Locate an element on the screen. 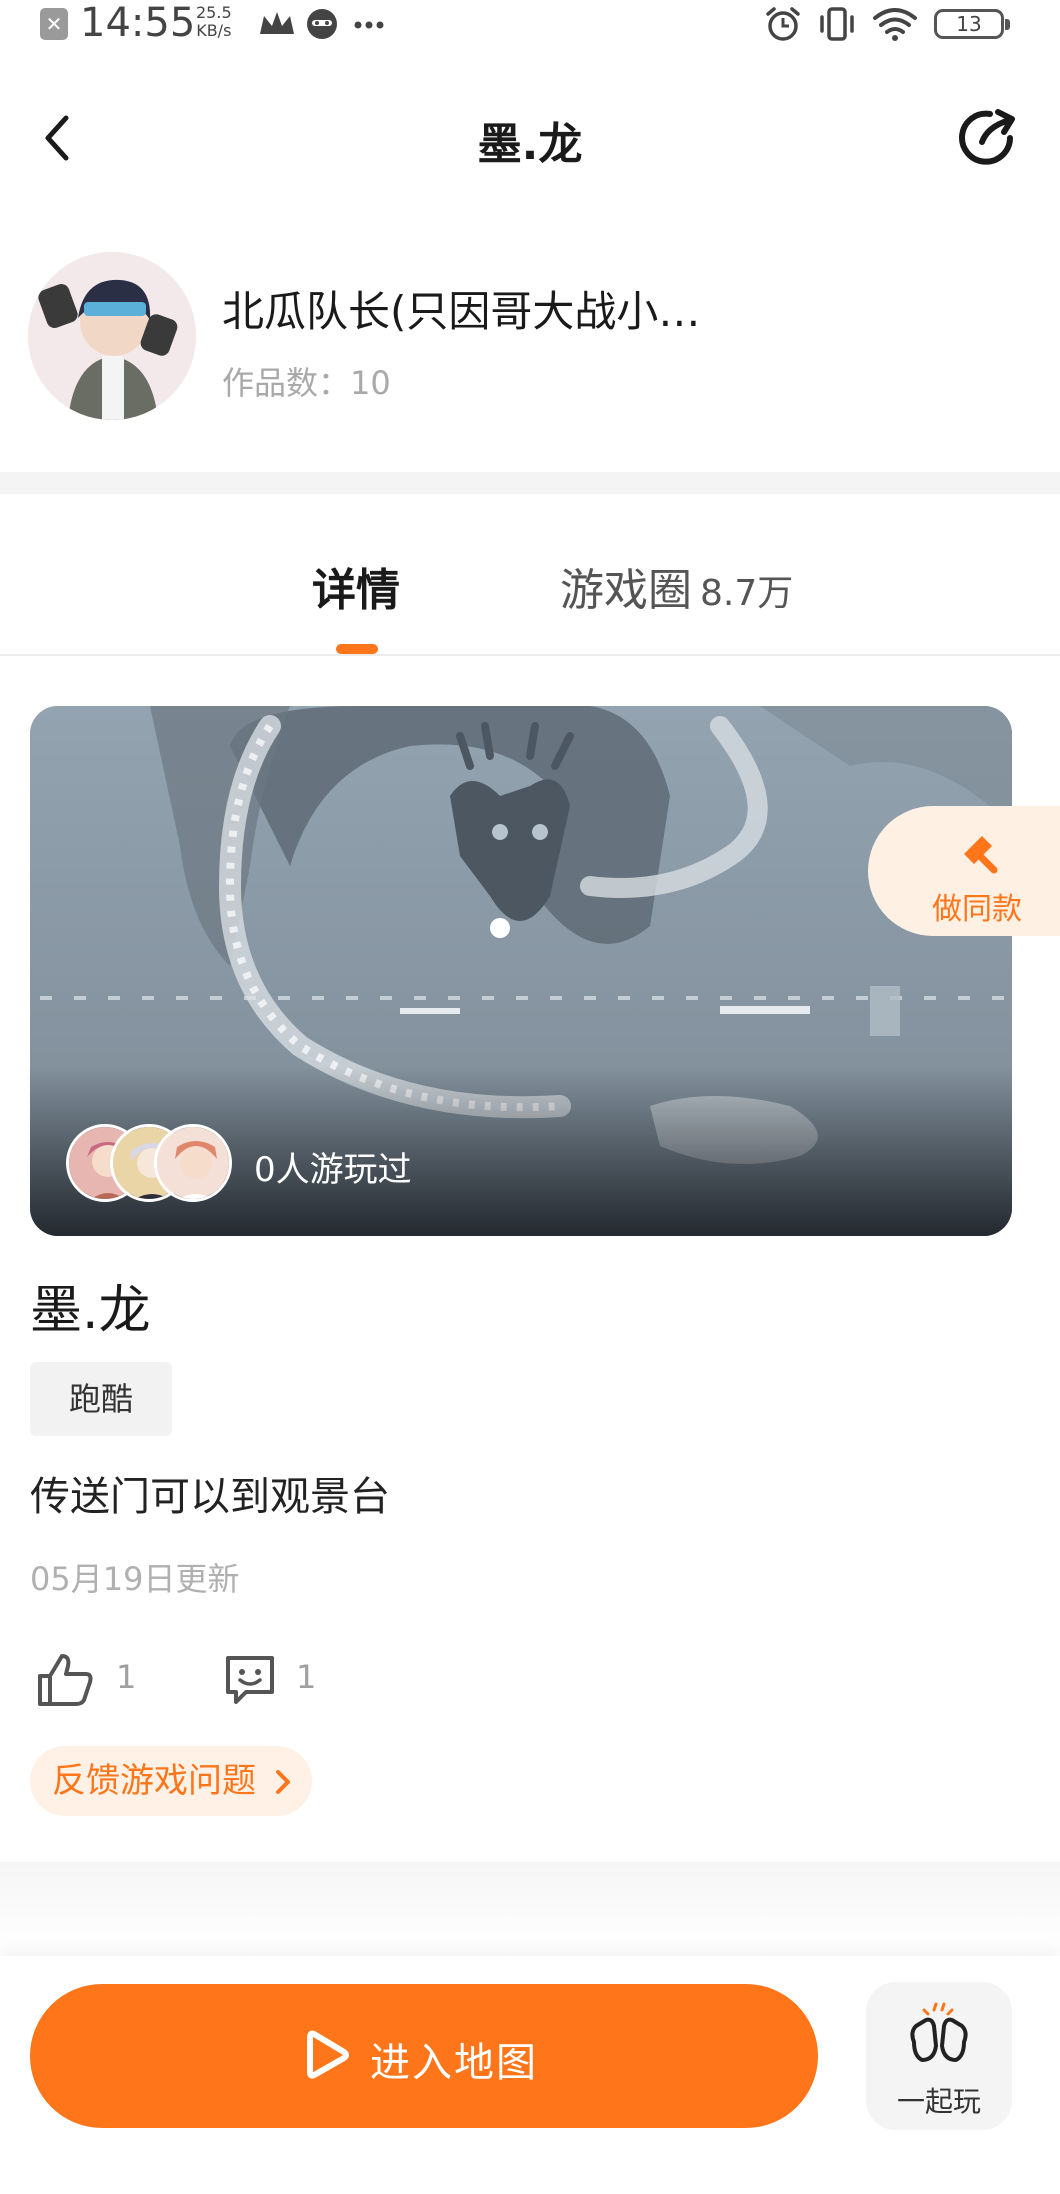 Image resolution: width=1060 pixels, height=2194 pixels. comment-icon is located at coordinates (250, 1680).